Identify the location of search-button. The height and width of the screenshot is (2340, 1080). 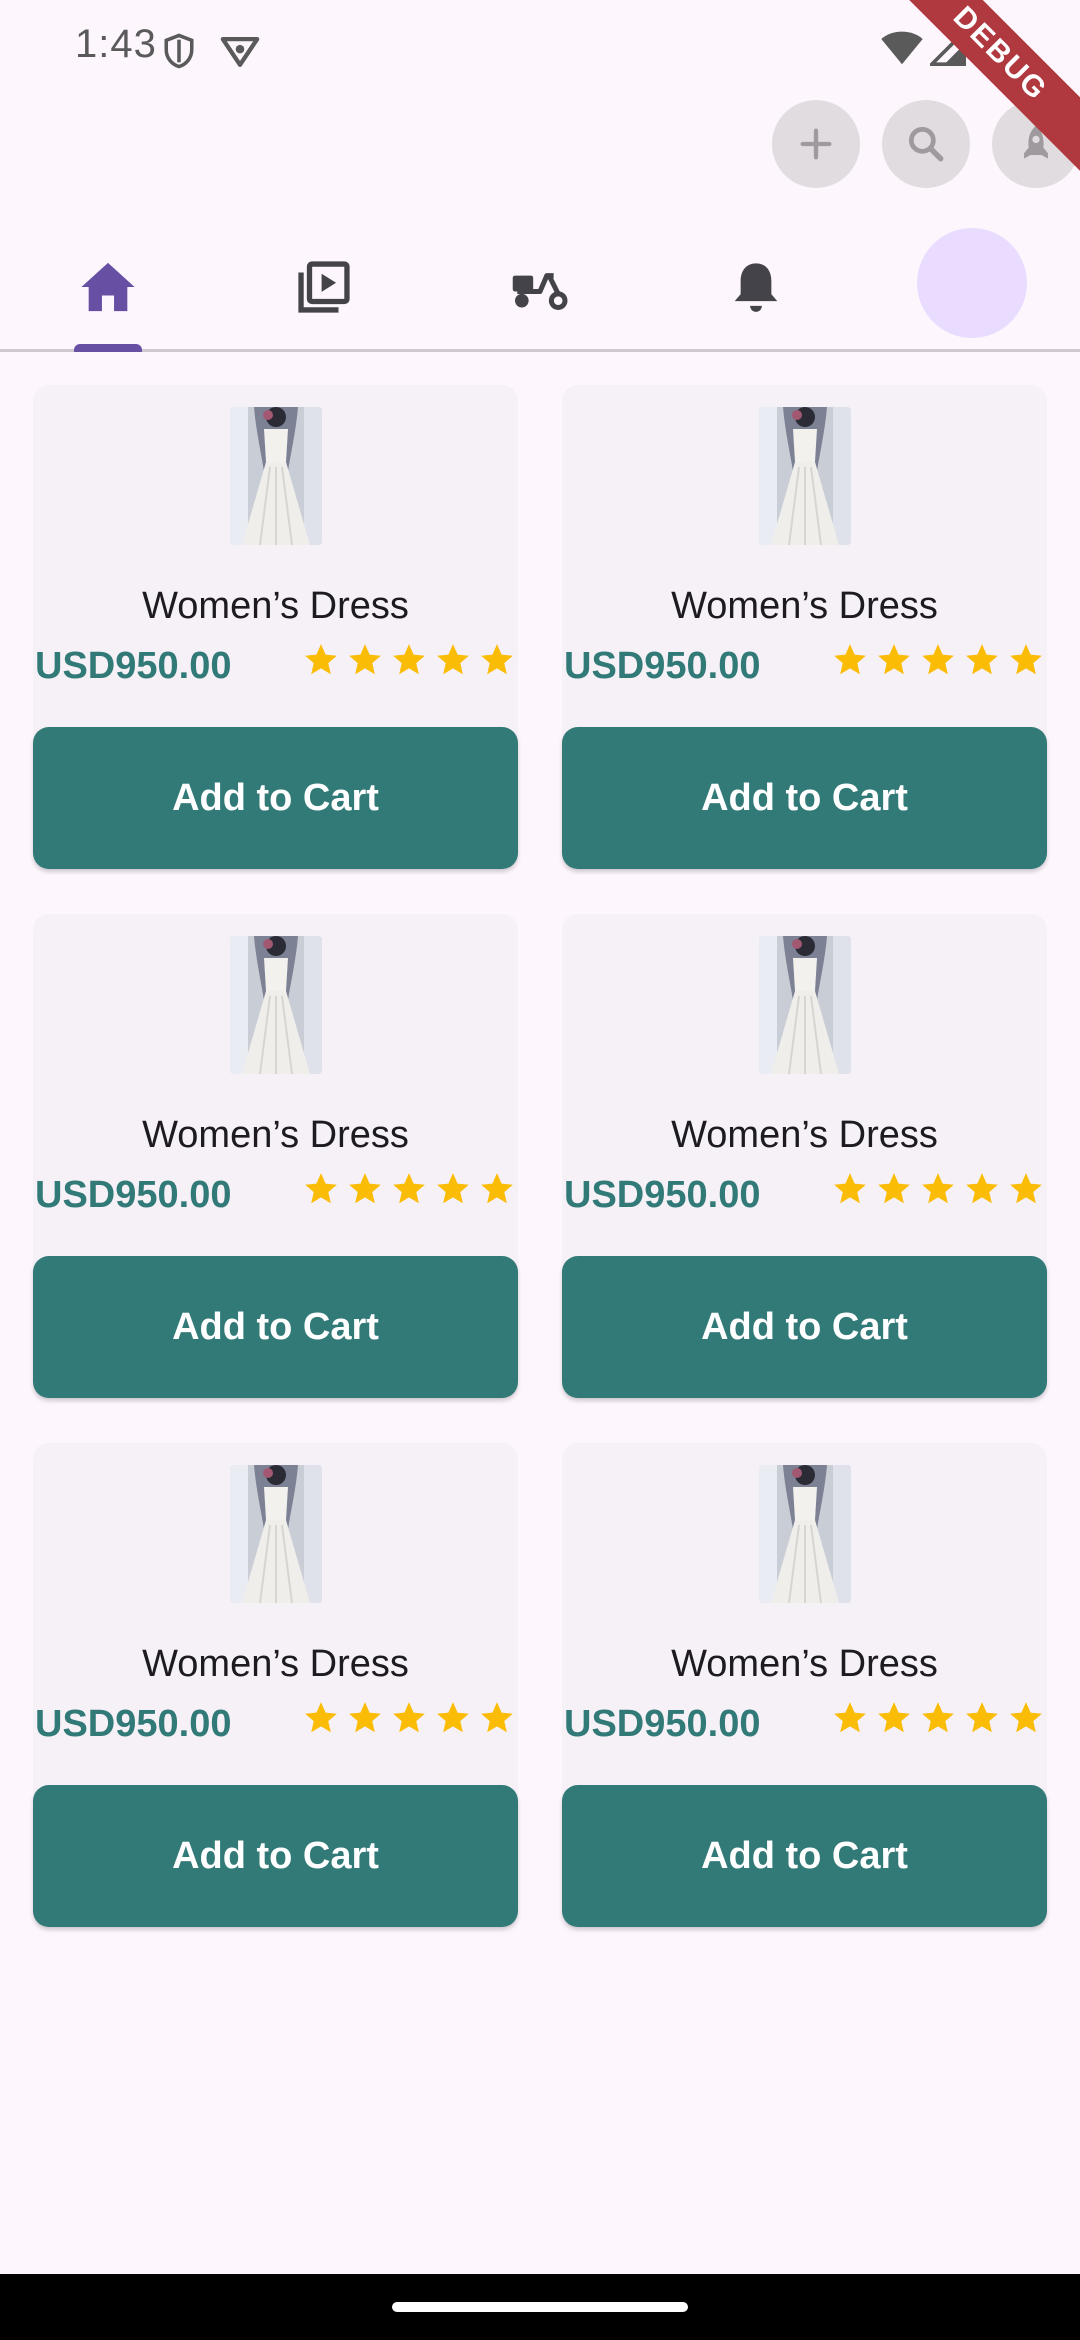
(926, 144).